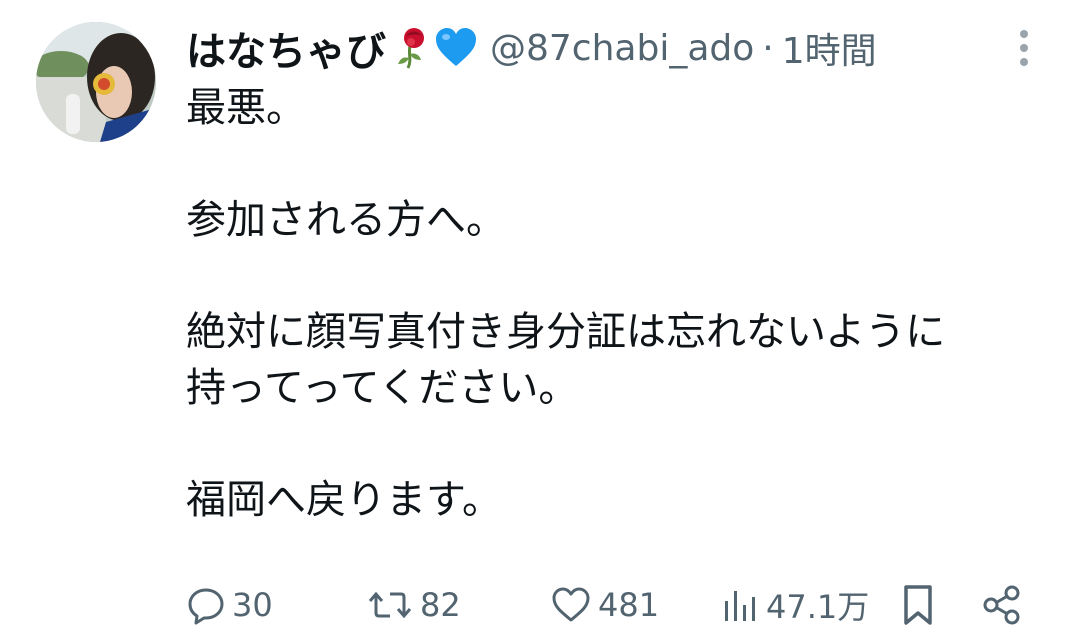  I want to click on avatar-photo, so click(96, 82).